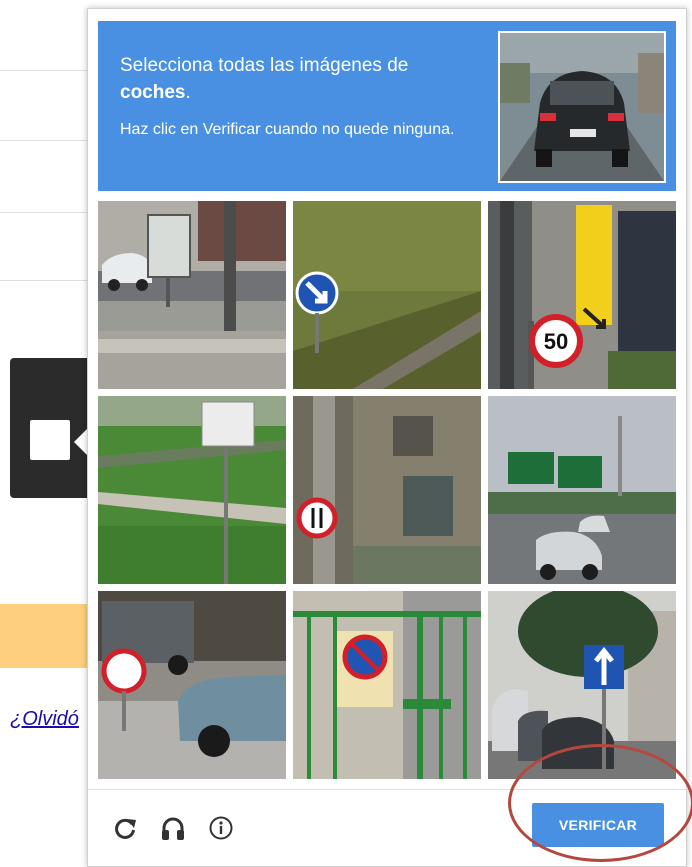 This screenshot has width=692, height=867. I want to click on verify-button: VERIFICAR, so click(598, 825).